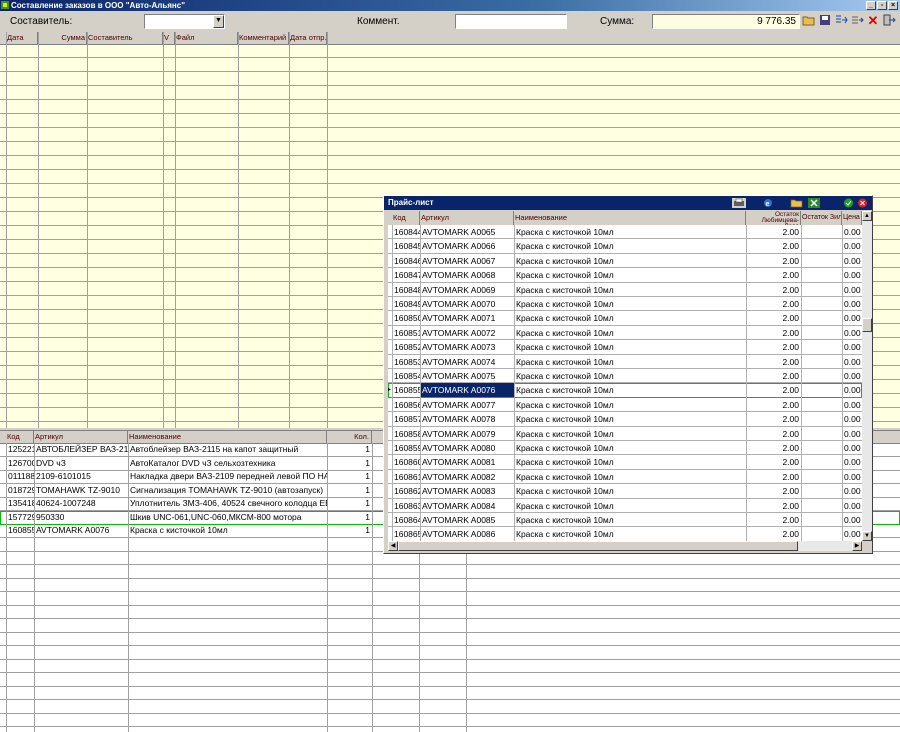 The height and width of the screenshot is (732, 900). I want to click on pl-col-name: Наименование, so click(630, 218).